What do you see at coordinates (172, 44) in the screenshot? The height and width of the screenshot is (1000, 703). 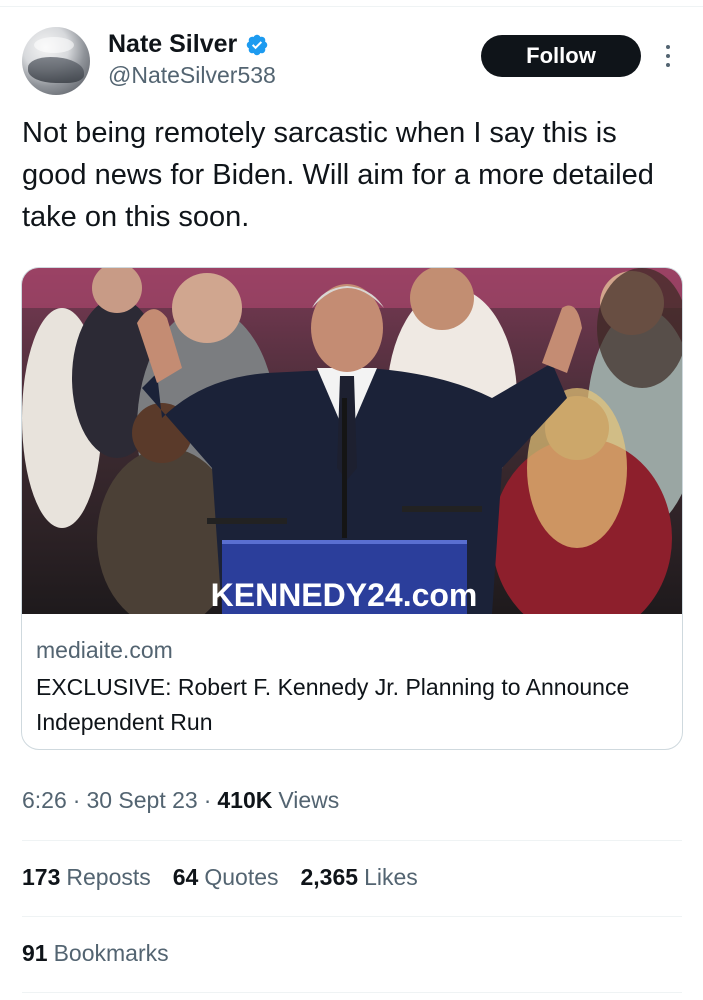 I see `author-name: Nate Silver` at bounding box center [172, 44].